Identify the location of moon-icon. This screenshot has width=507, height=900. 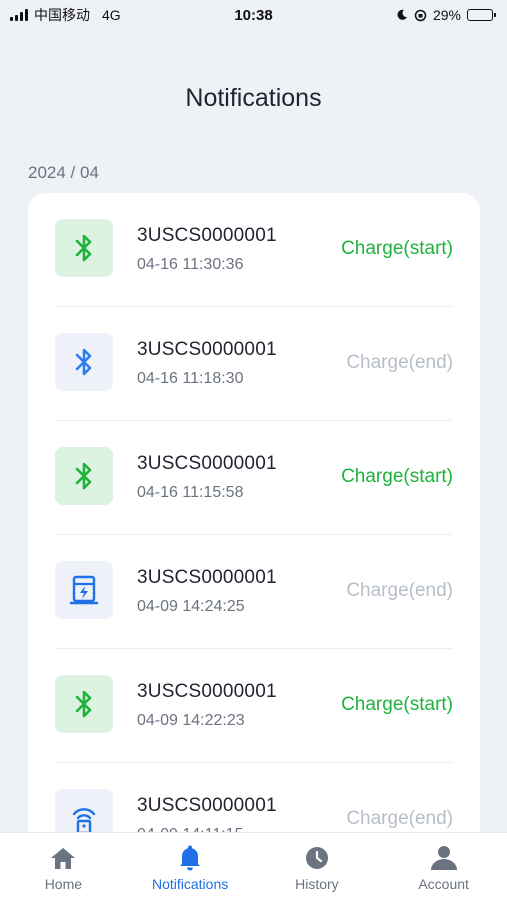
(402, 14).